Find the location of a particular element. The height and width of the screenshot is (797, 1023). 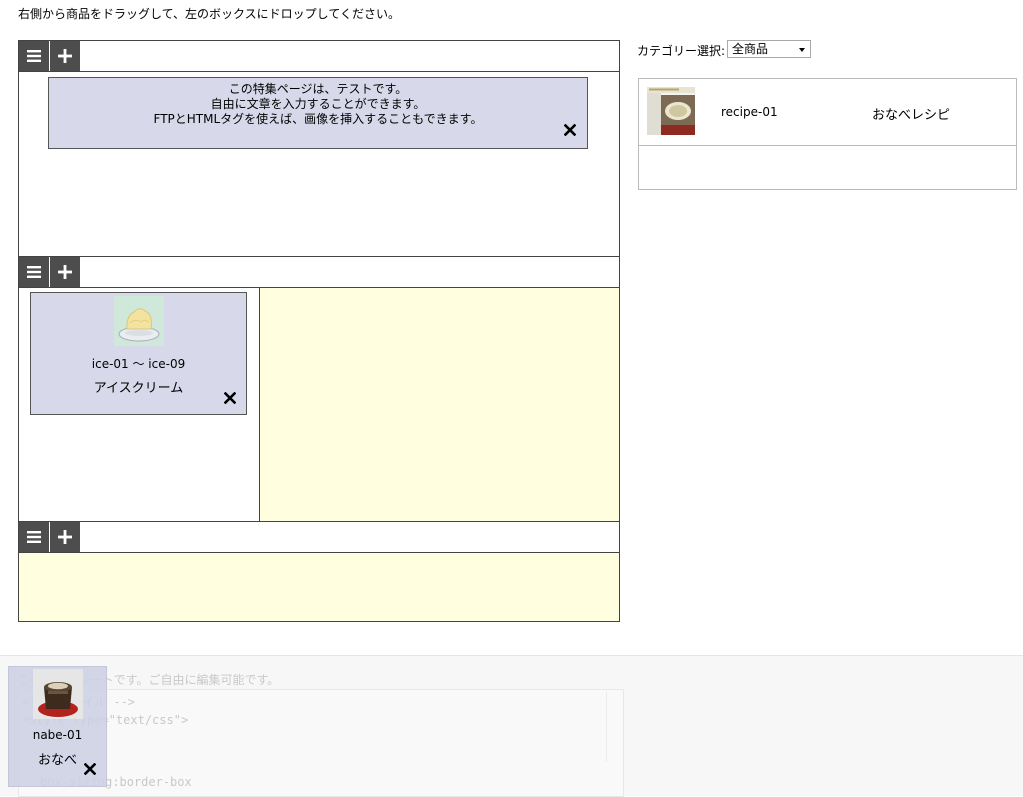

text-block-line: この特集ページは、テストです。 is located at coordinates (318, 89).